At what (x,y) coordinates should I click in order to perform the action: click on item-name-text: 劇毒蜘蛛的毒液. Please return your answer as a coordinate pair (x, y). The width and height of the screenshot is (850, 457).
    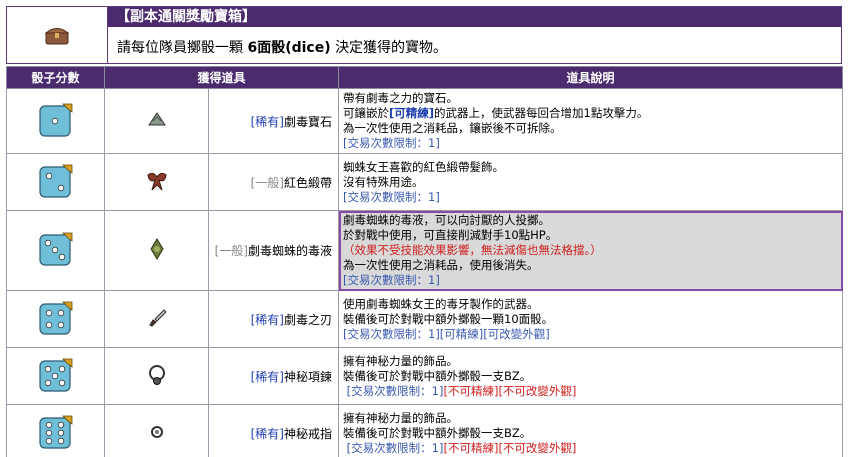
    Looking at the image, I should click on (290, 251).